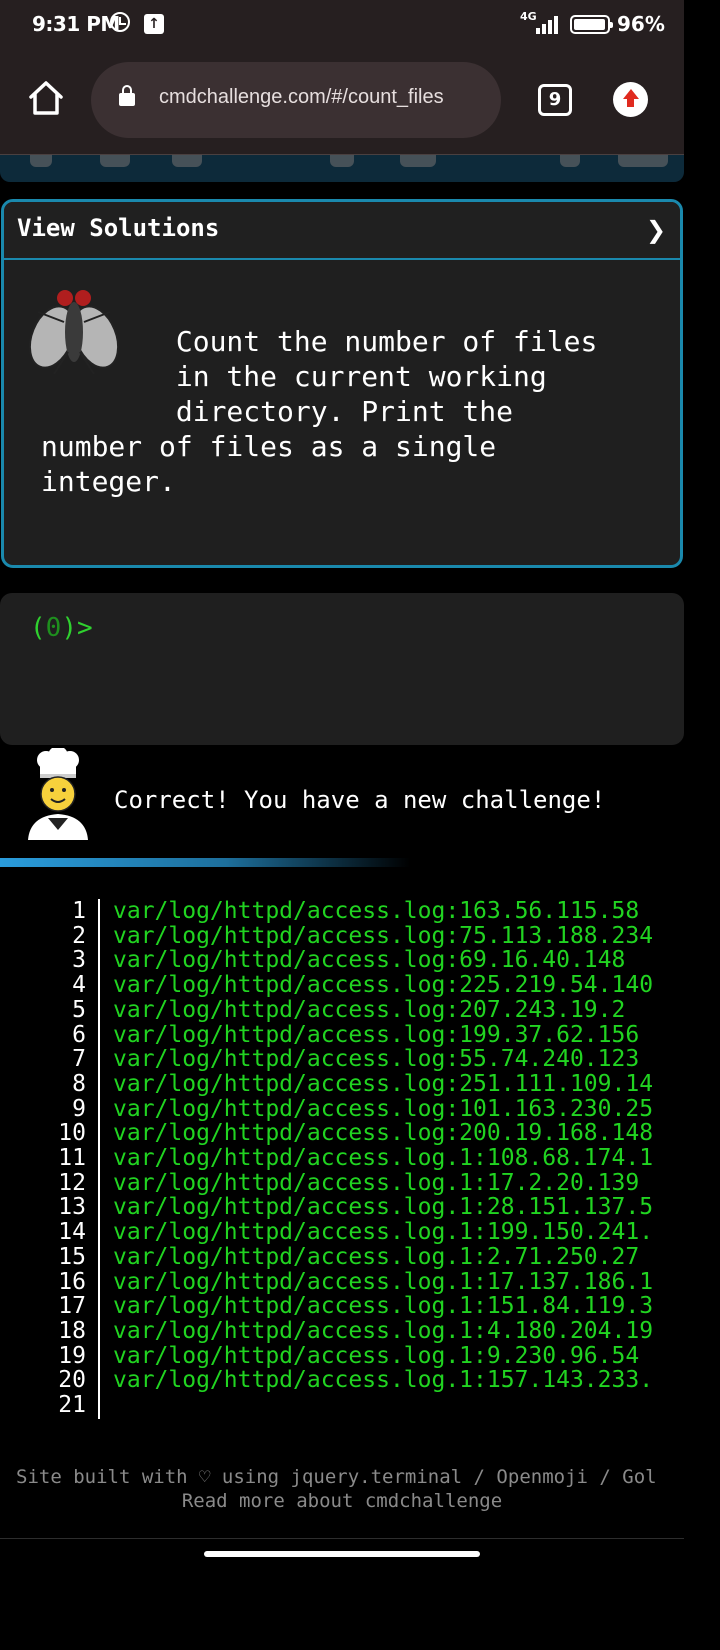 Image resolution: width=720 pixels, height=1650 pixels. Describe the element at coordinates (369, 960) in the screenshot. I see `line-text: var/log/httpd/access.log:69.16.40.148` at that location.